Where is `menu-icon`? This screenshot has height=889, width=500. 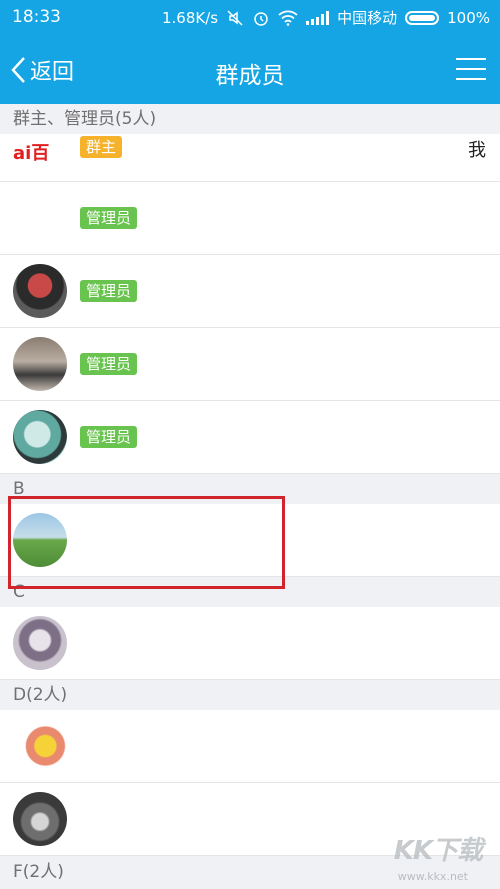 menu-icon is located at coordinates (471, 69).